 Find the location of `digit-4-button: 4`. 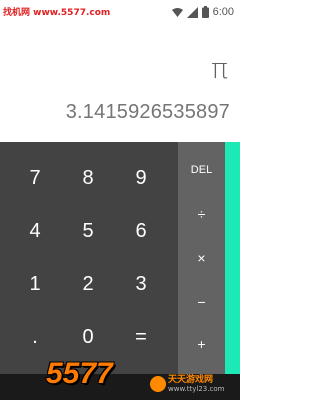

digit-4-button: 4 is located at coordinates (35, 231).